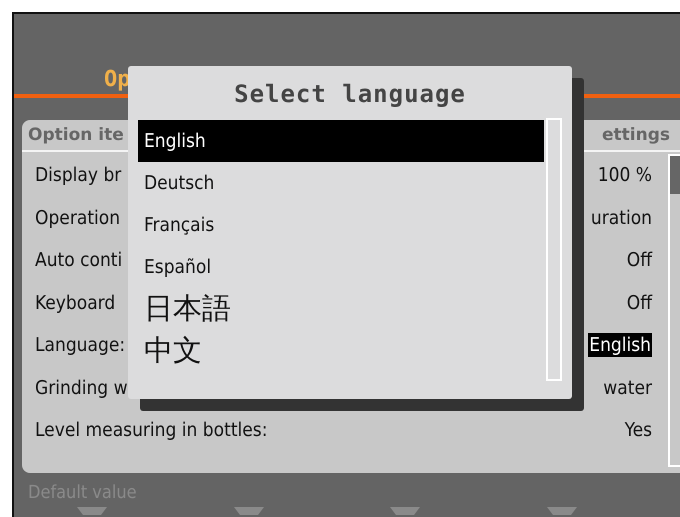 This screenshot has height=517, width=680. I want to click on option-label: Level measuring in bottles:, so click(151, 430).